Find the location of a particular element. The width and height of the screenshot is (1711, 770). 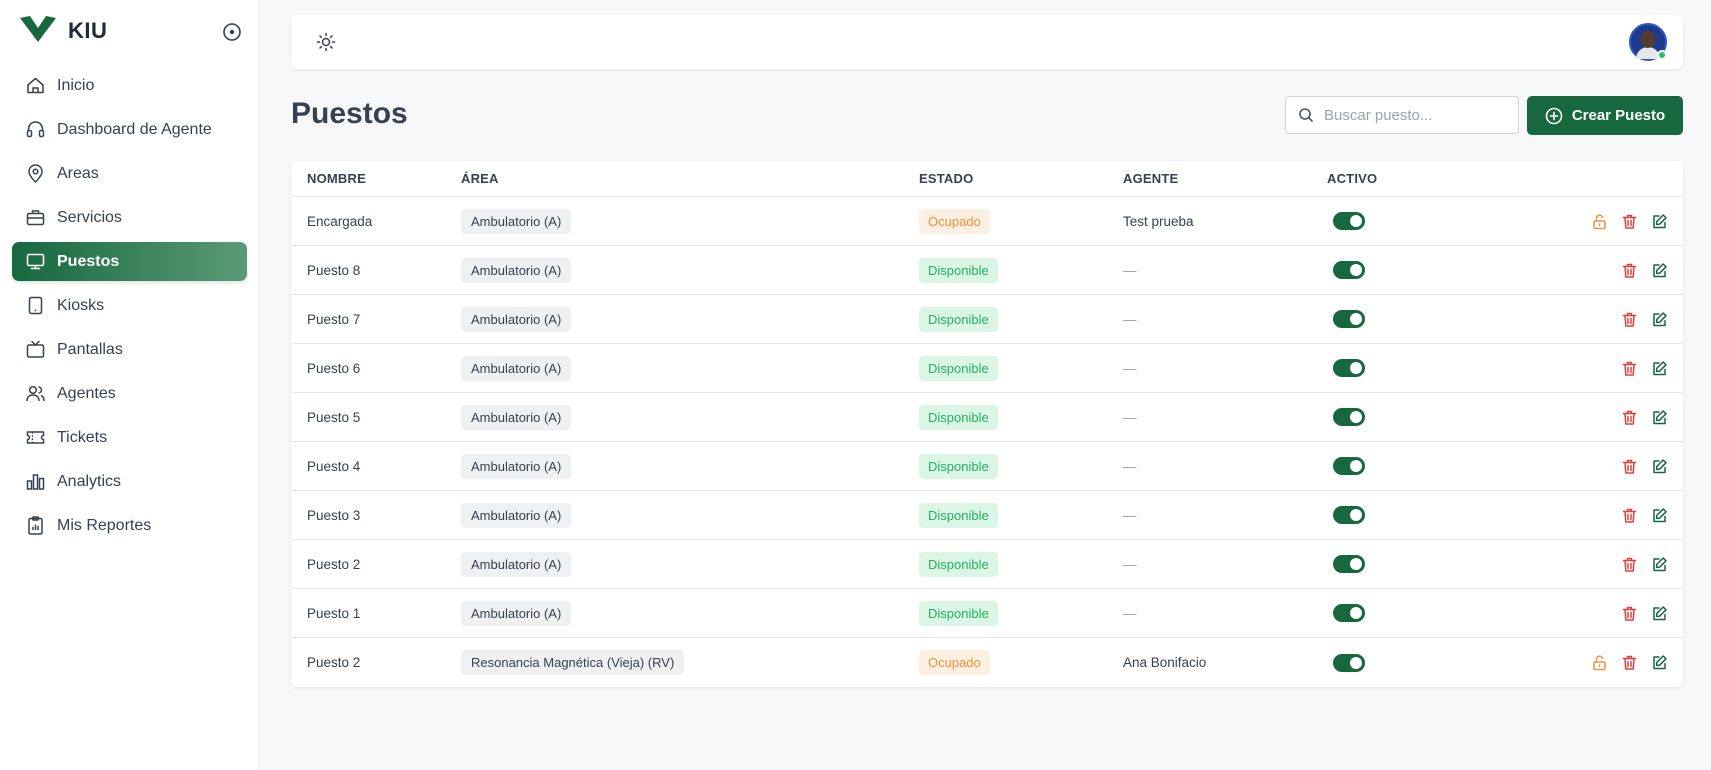

edit-icon is located at coordinates (1660, 318).